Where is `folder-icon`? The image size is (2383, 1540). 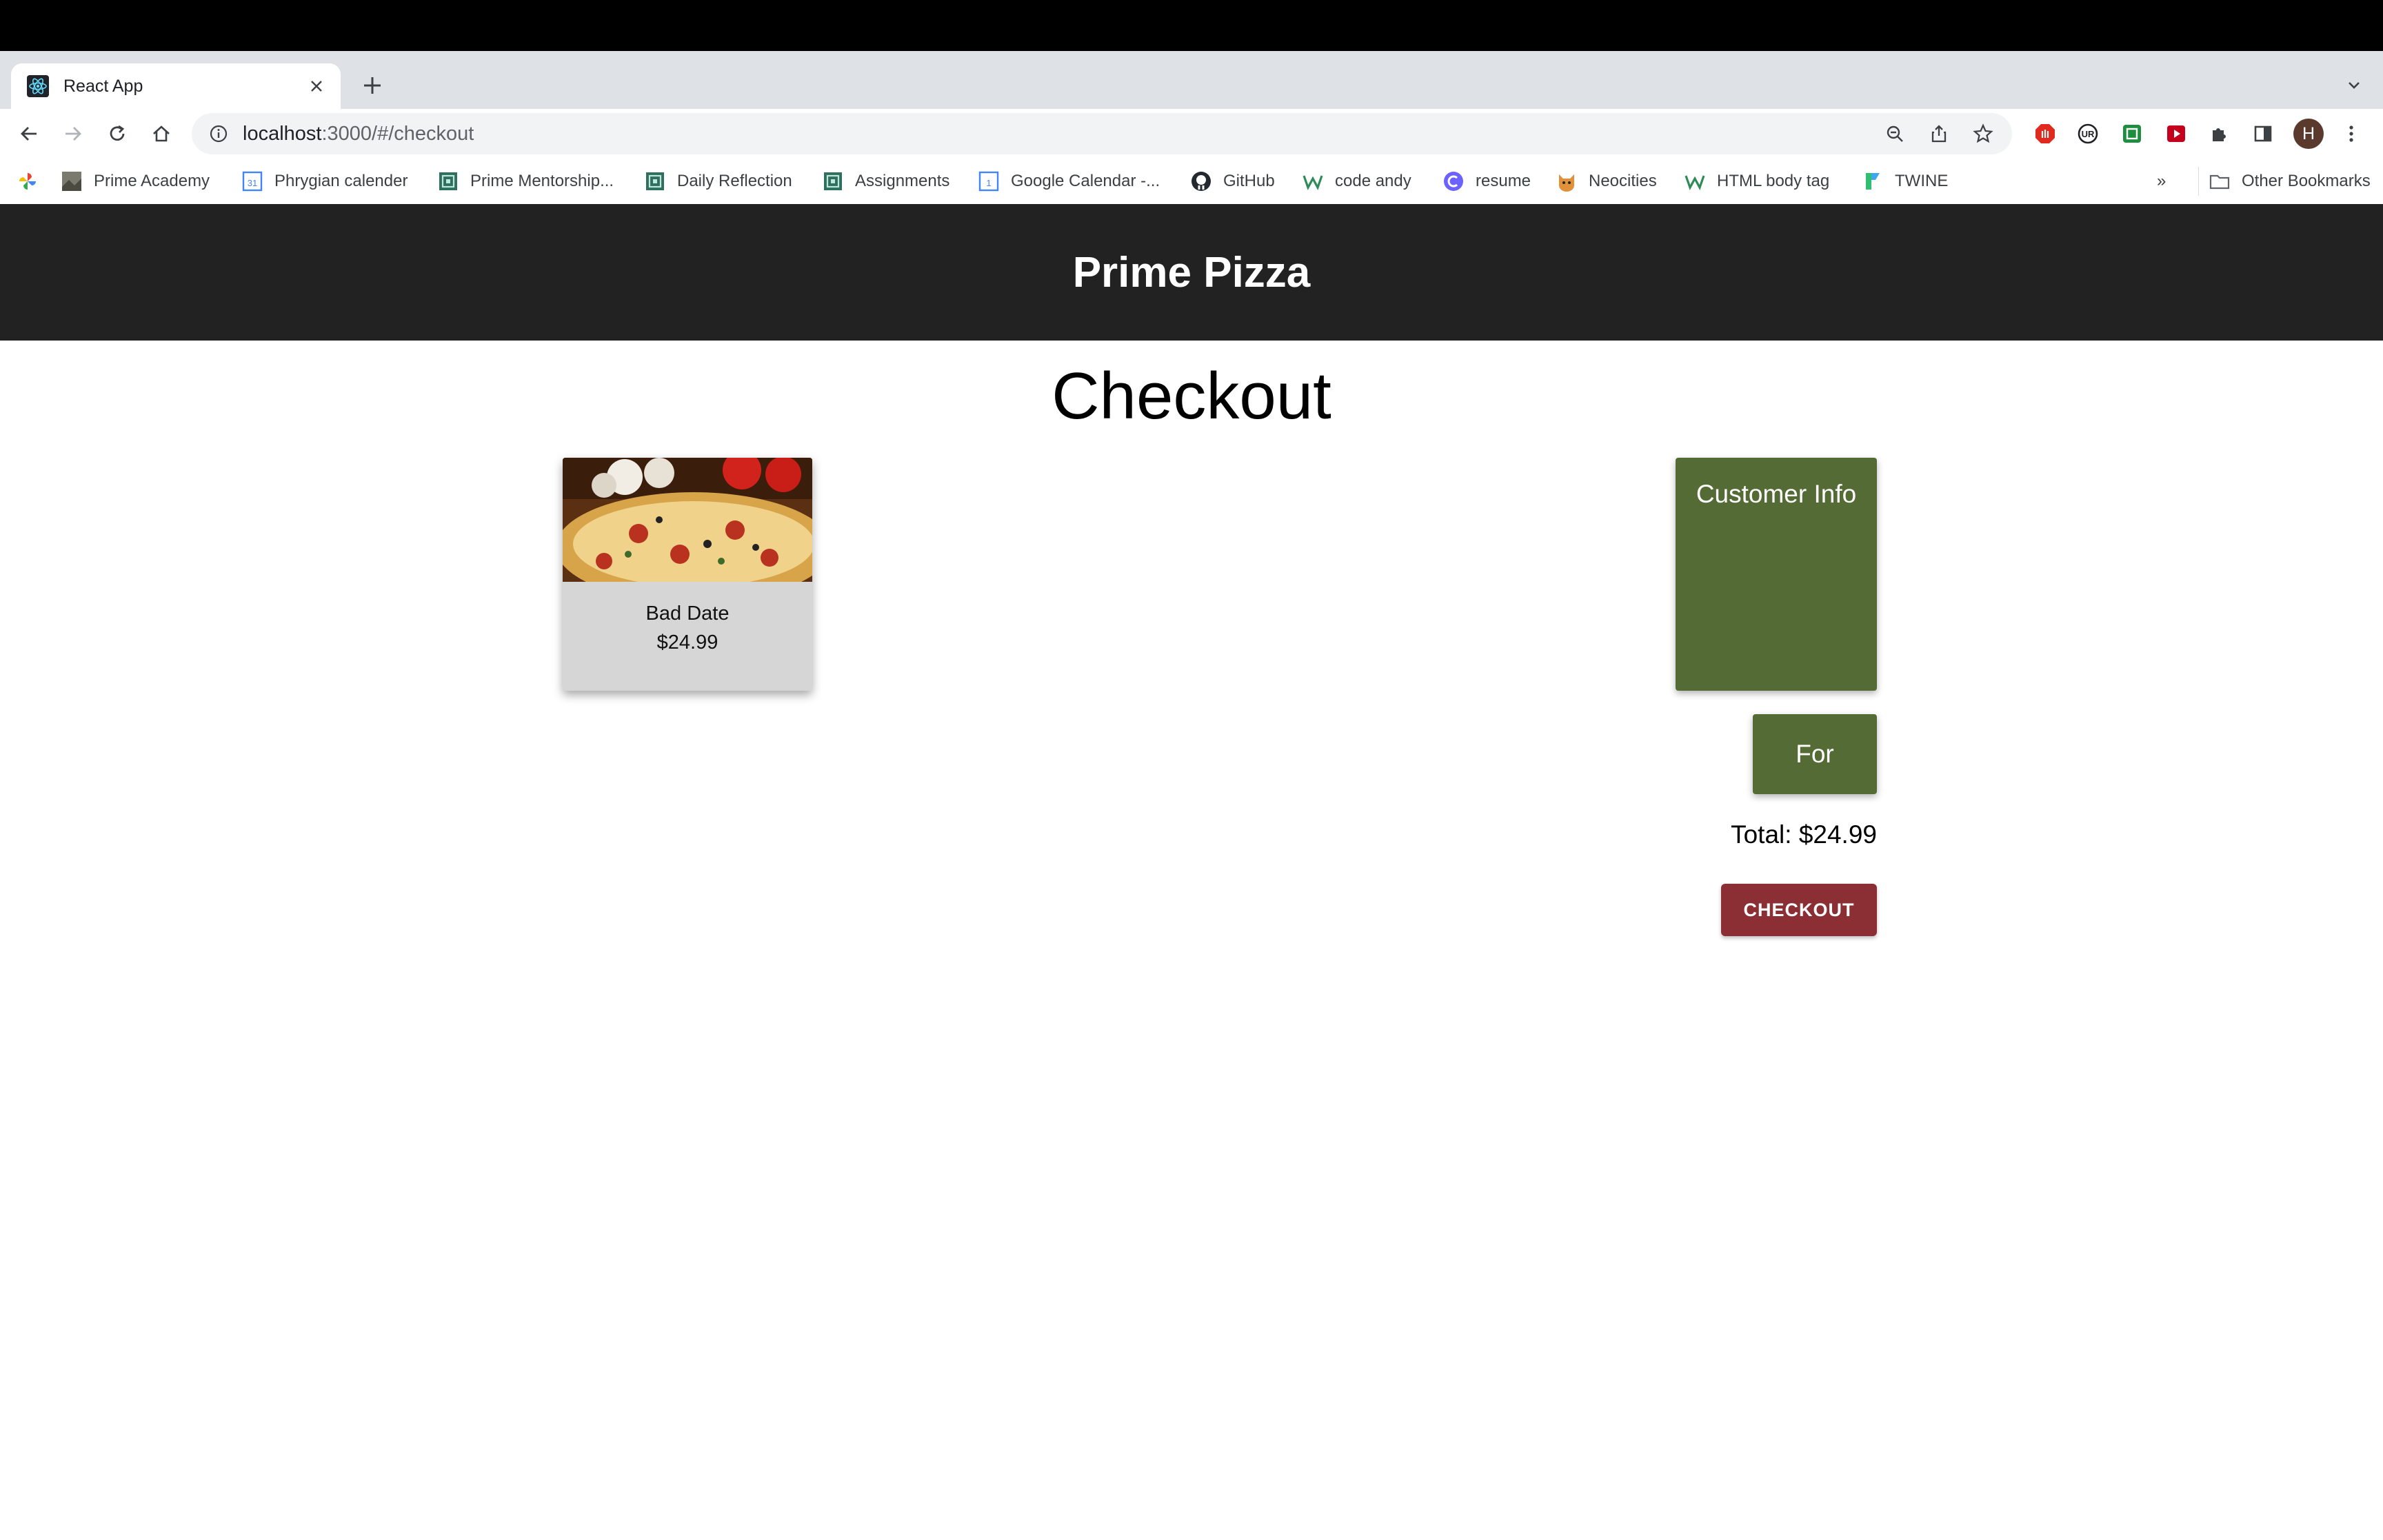
folder-icon is located at coordinates (2220, 181).